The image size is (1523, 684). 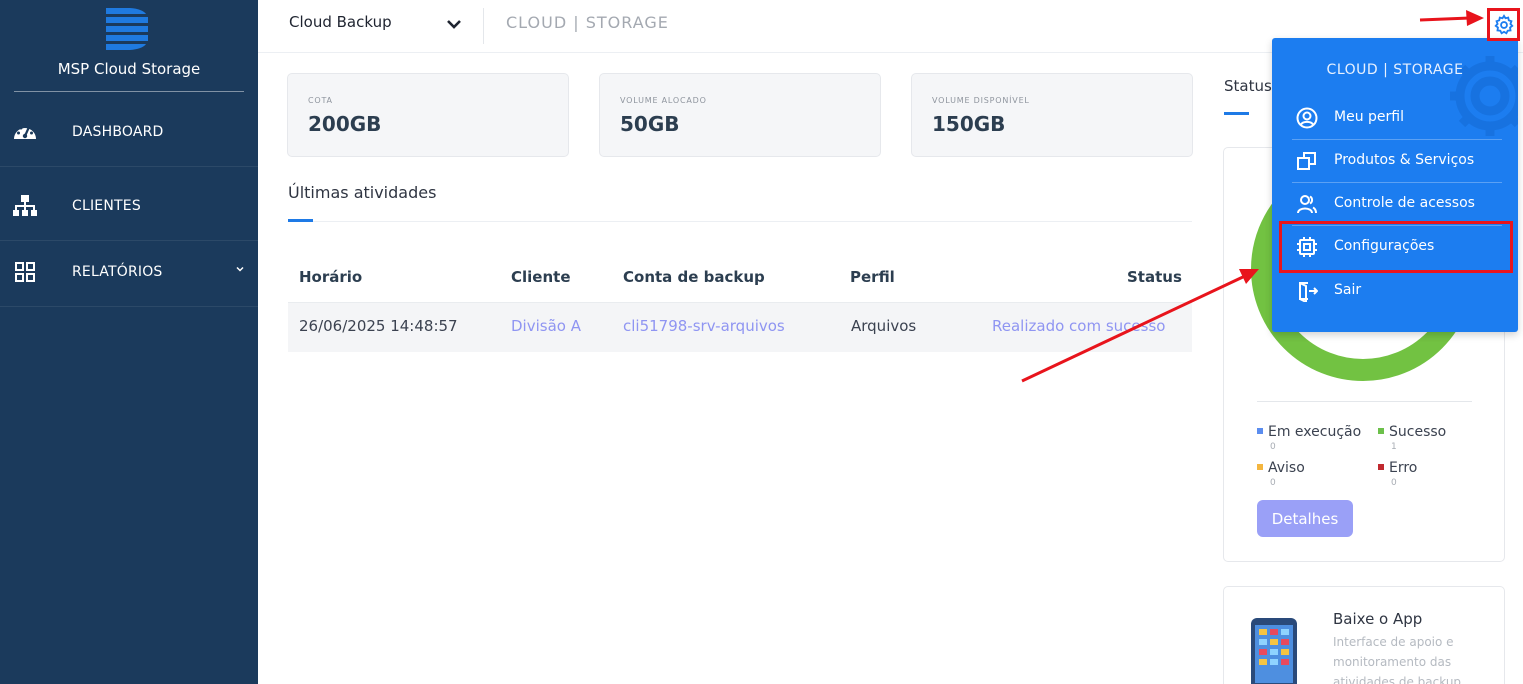 What do you see at coordinates (1364, 401) in the screenshot?
I see `legend-divider` at bounding box center [1364, 401].